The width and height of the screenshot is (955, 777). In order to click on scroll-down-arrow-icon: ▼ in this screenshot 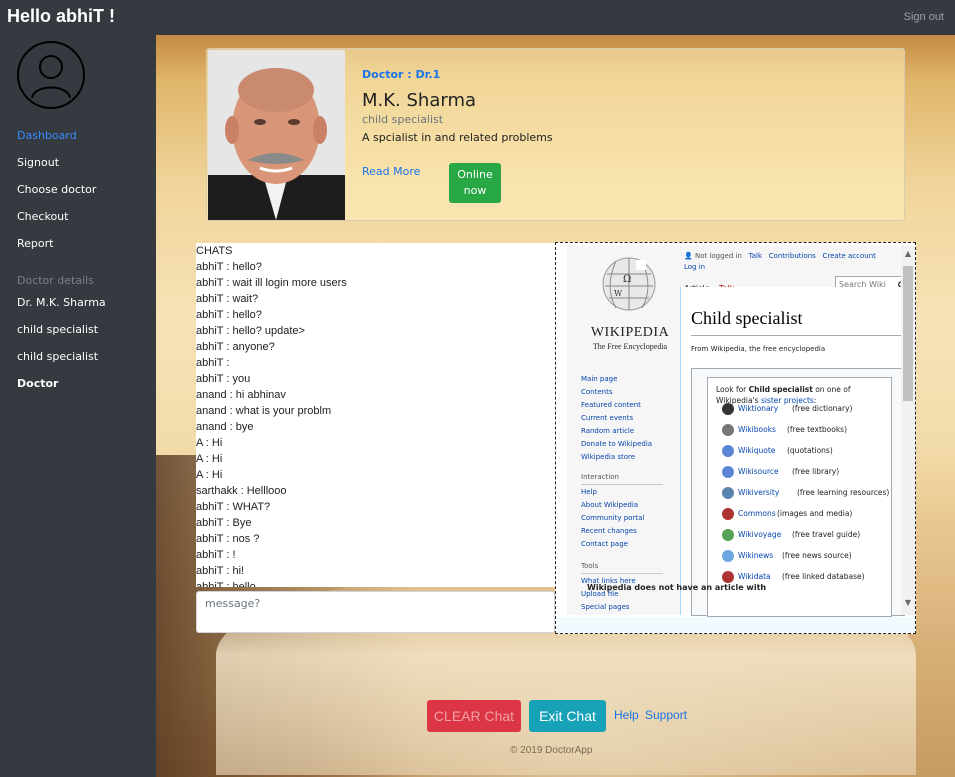, I will do `click(908, 603)`.